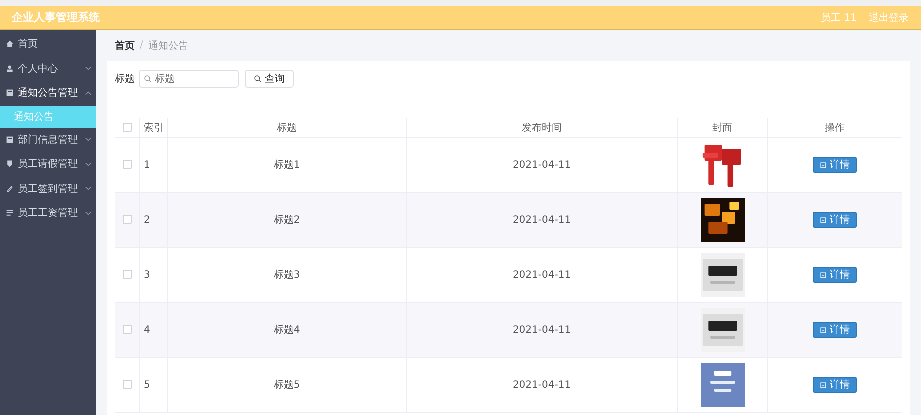 The height and width of the screenshot is (415, 921). Describe the element at coordinates (154, 385) in the screenshot. I see `table-cell: 5` at that location.